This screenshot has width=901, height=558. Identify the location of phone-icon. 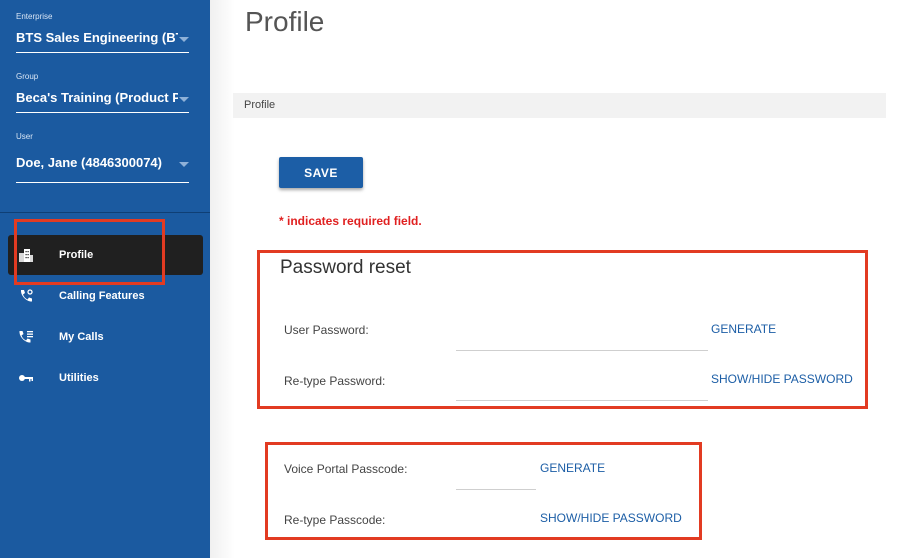
(26, 296).